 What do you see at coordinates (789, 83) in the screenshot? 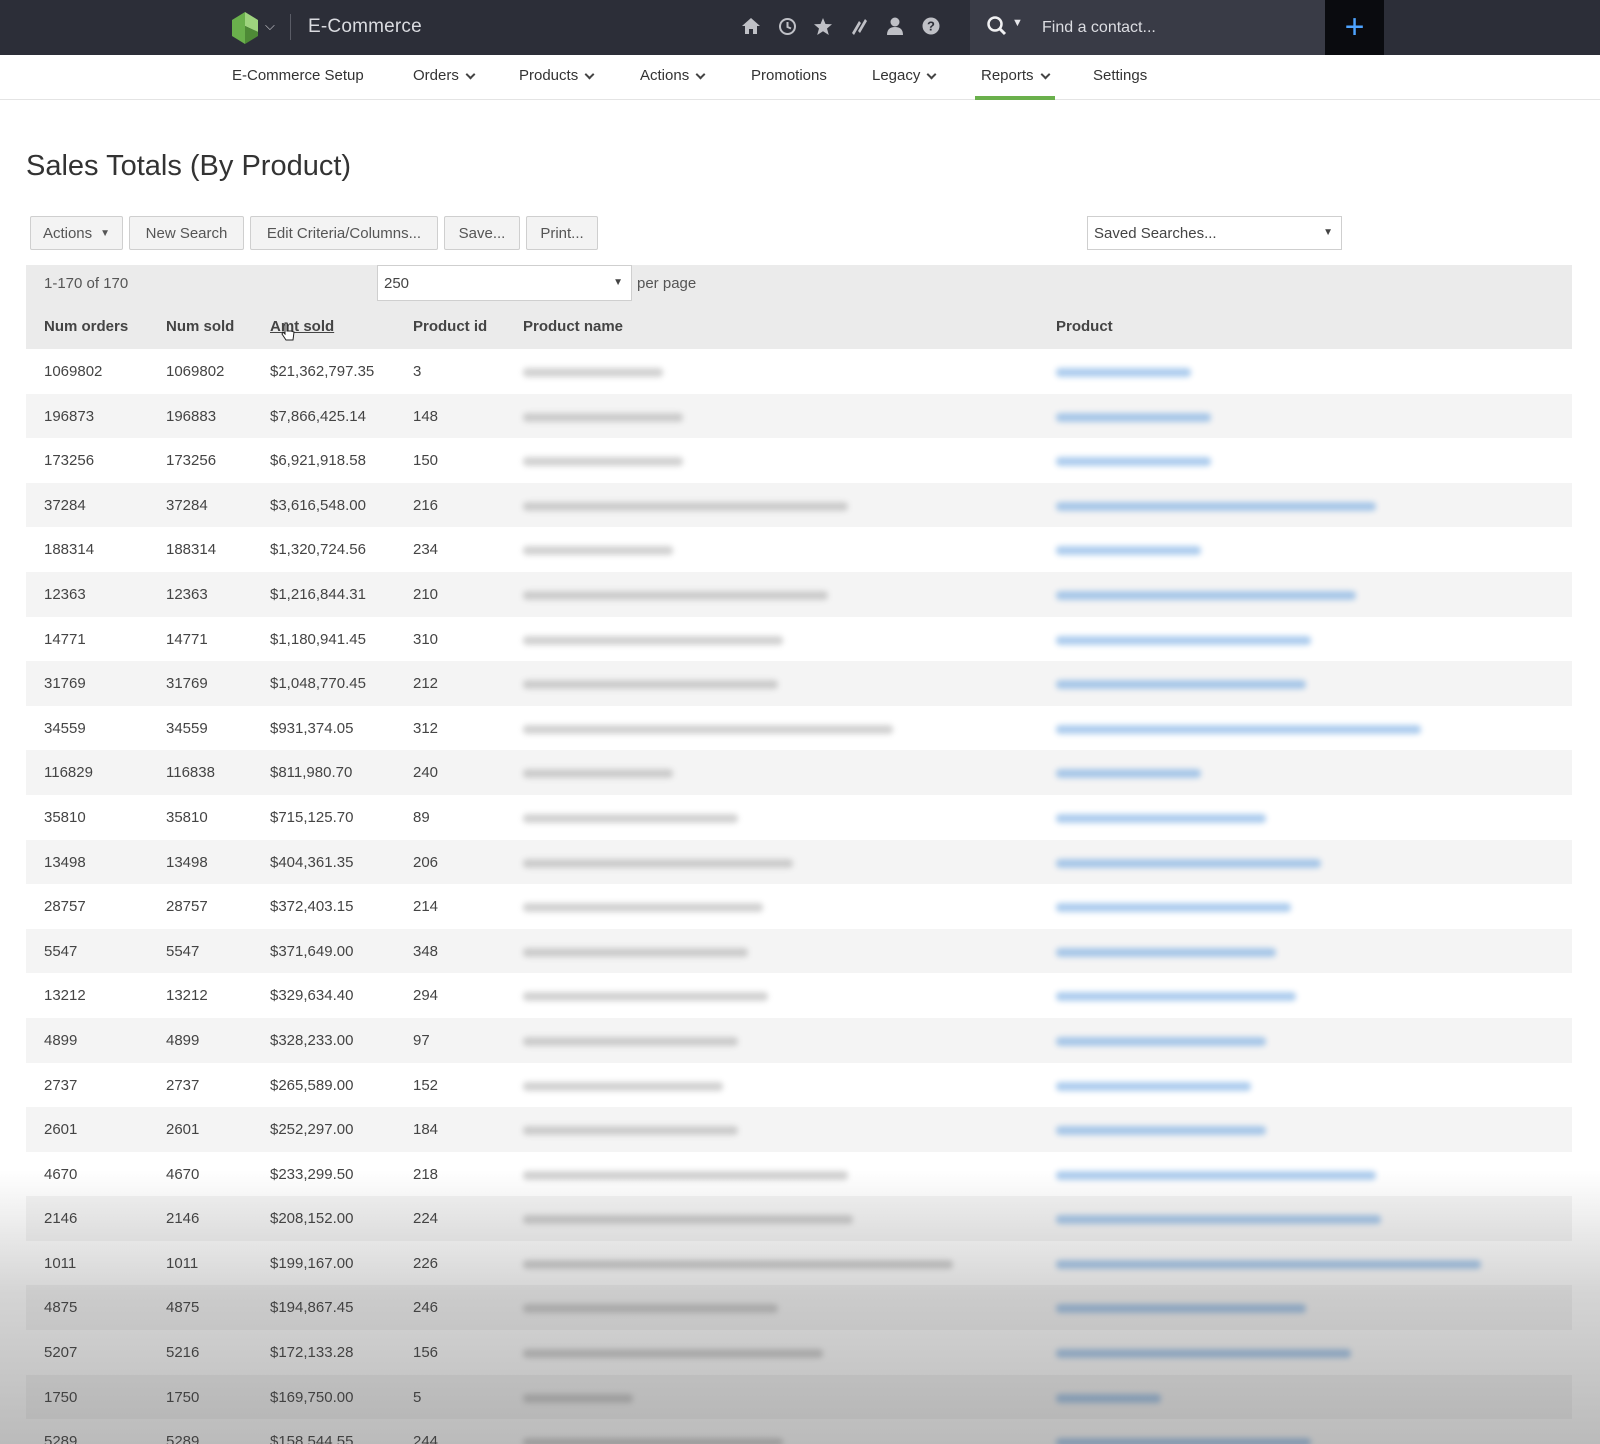
I see `nav-promotions: Promotions` at bounding box center [789, 83].